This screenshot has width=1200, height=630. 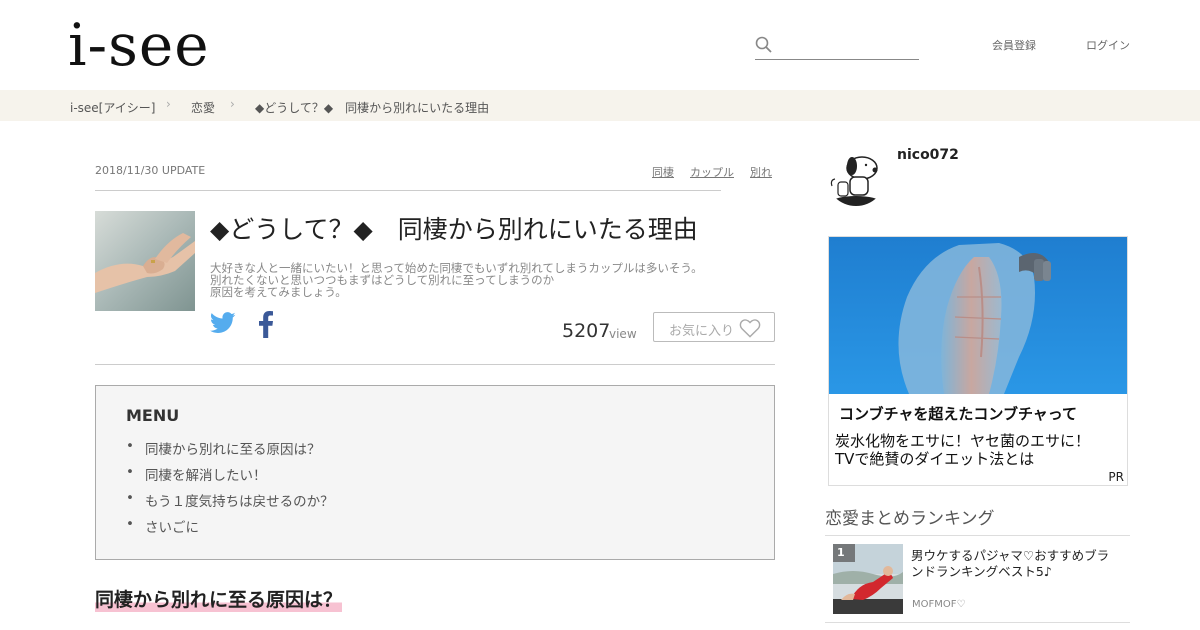 What do you see at coordinates (958, 413) in the screenshot?
I see `ad-headline: コンブチャを超えたコンブチャって` at bounding box center [958, 413].